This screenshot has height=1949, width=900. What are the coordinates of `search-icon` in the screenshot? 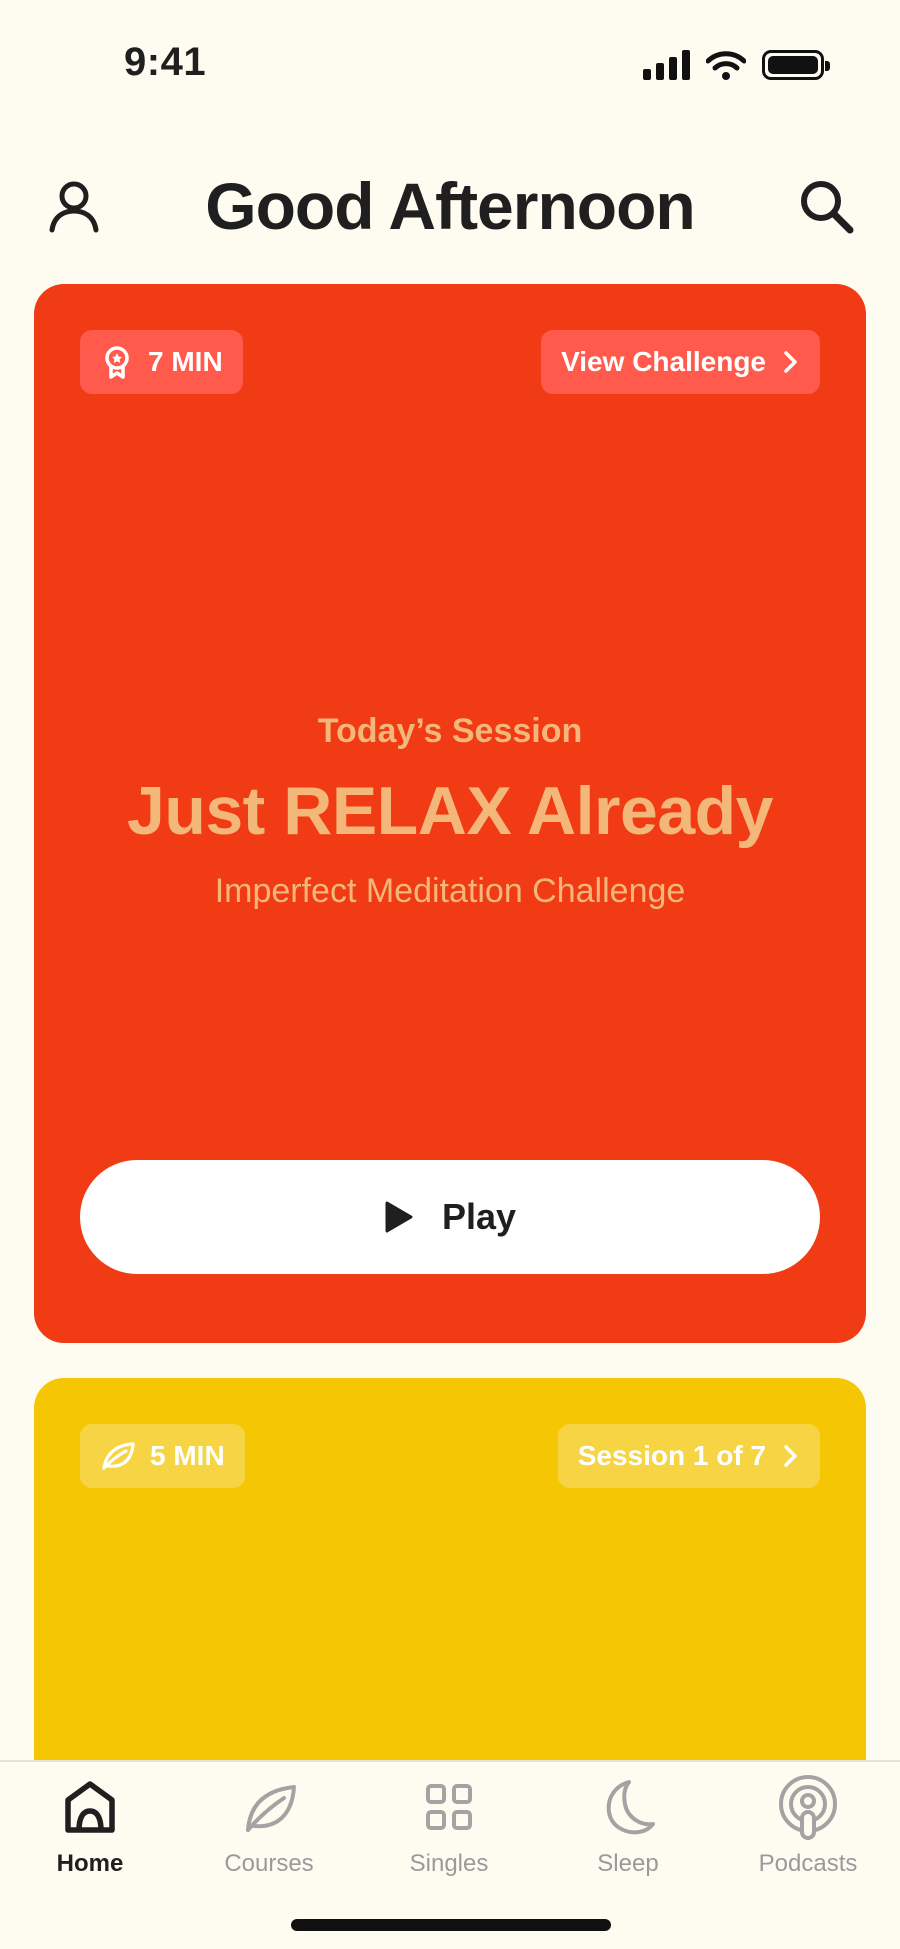 It's located at (827, 207).